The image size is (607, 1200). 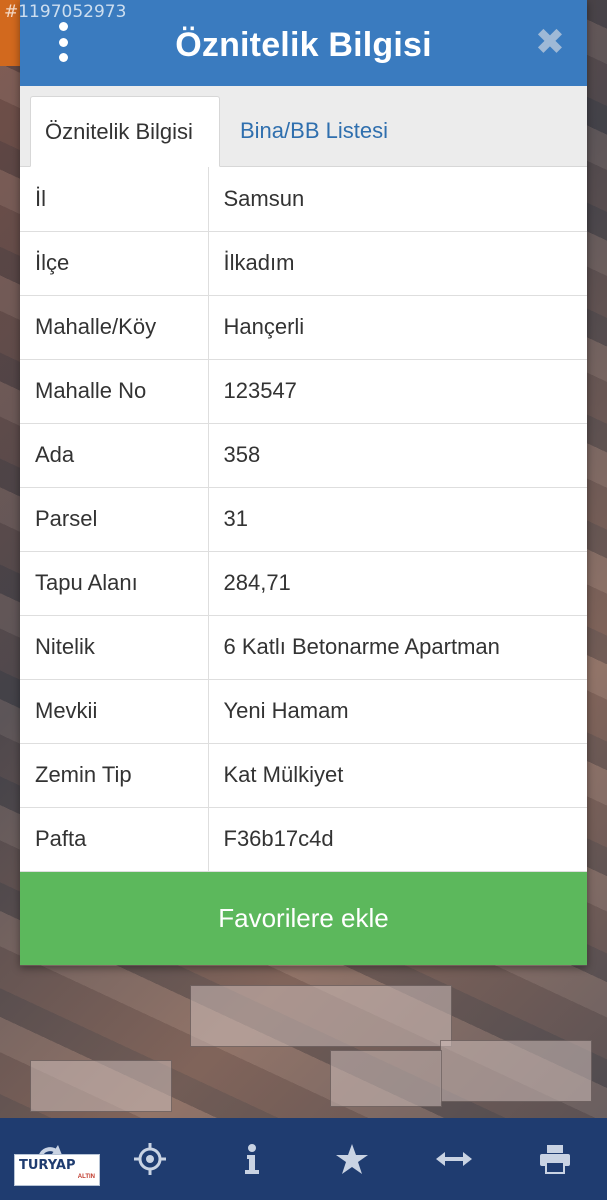 What do you see at coordinates (150, 1159) in the screenshot?
I see `locate-icon` at bounding box center [150, 1159].